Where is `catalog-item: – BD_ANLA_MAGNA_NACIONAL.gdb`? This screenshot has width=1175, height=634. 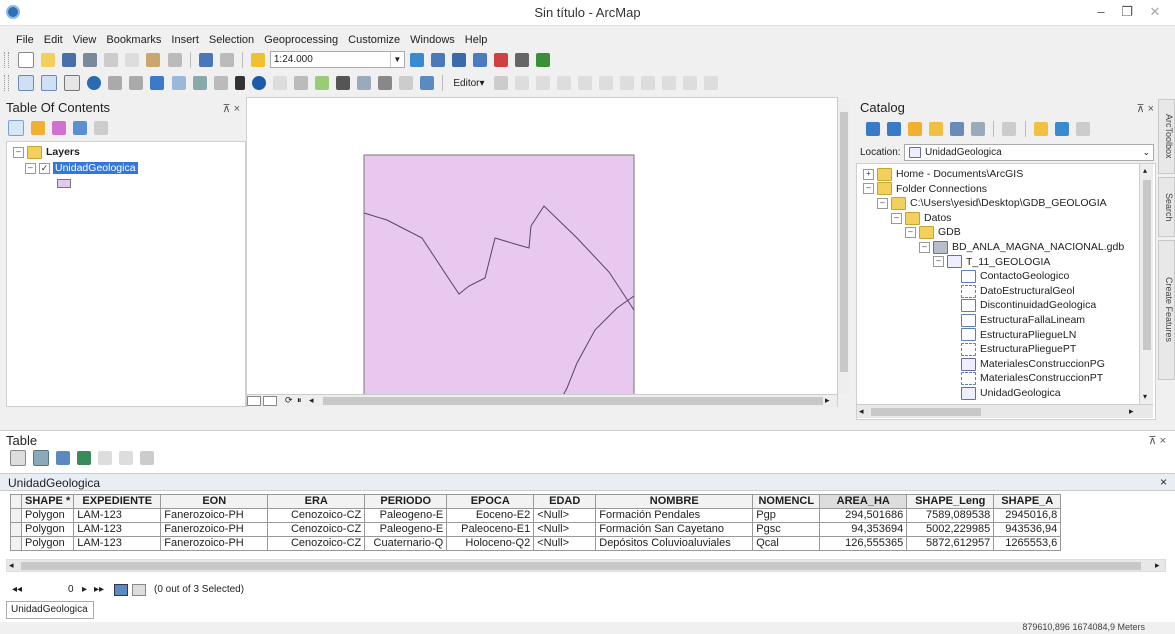 catalog-item: – BD_ANLA_MAGNA_NACIONAL.gdb is located at coordinates (1021, 247).